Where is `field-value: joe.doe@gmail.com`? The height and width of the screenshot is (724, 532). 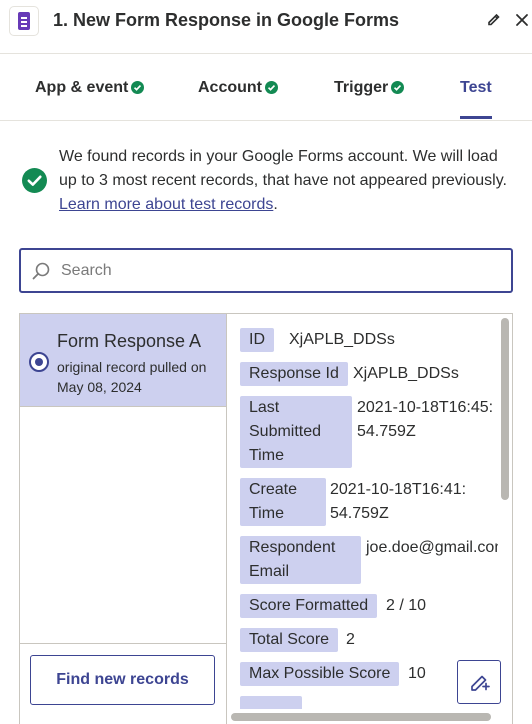 field-value: joe.doe@gmail.com is located at coordinates (432, 547).